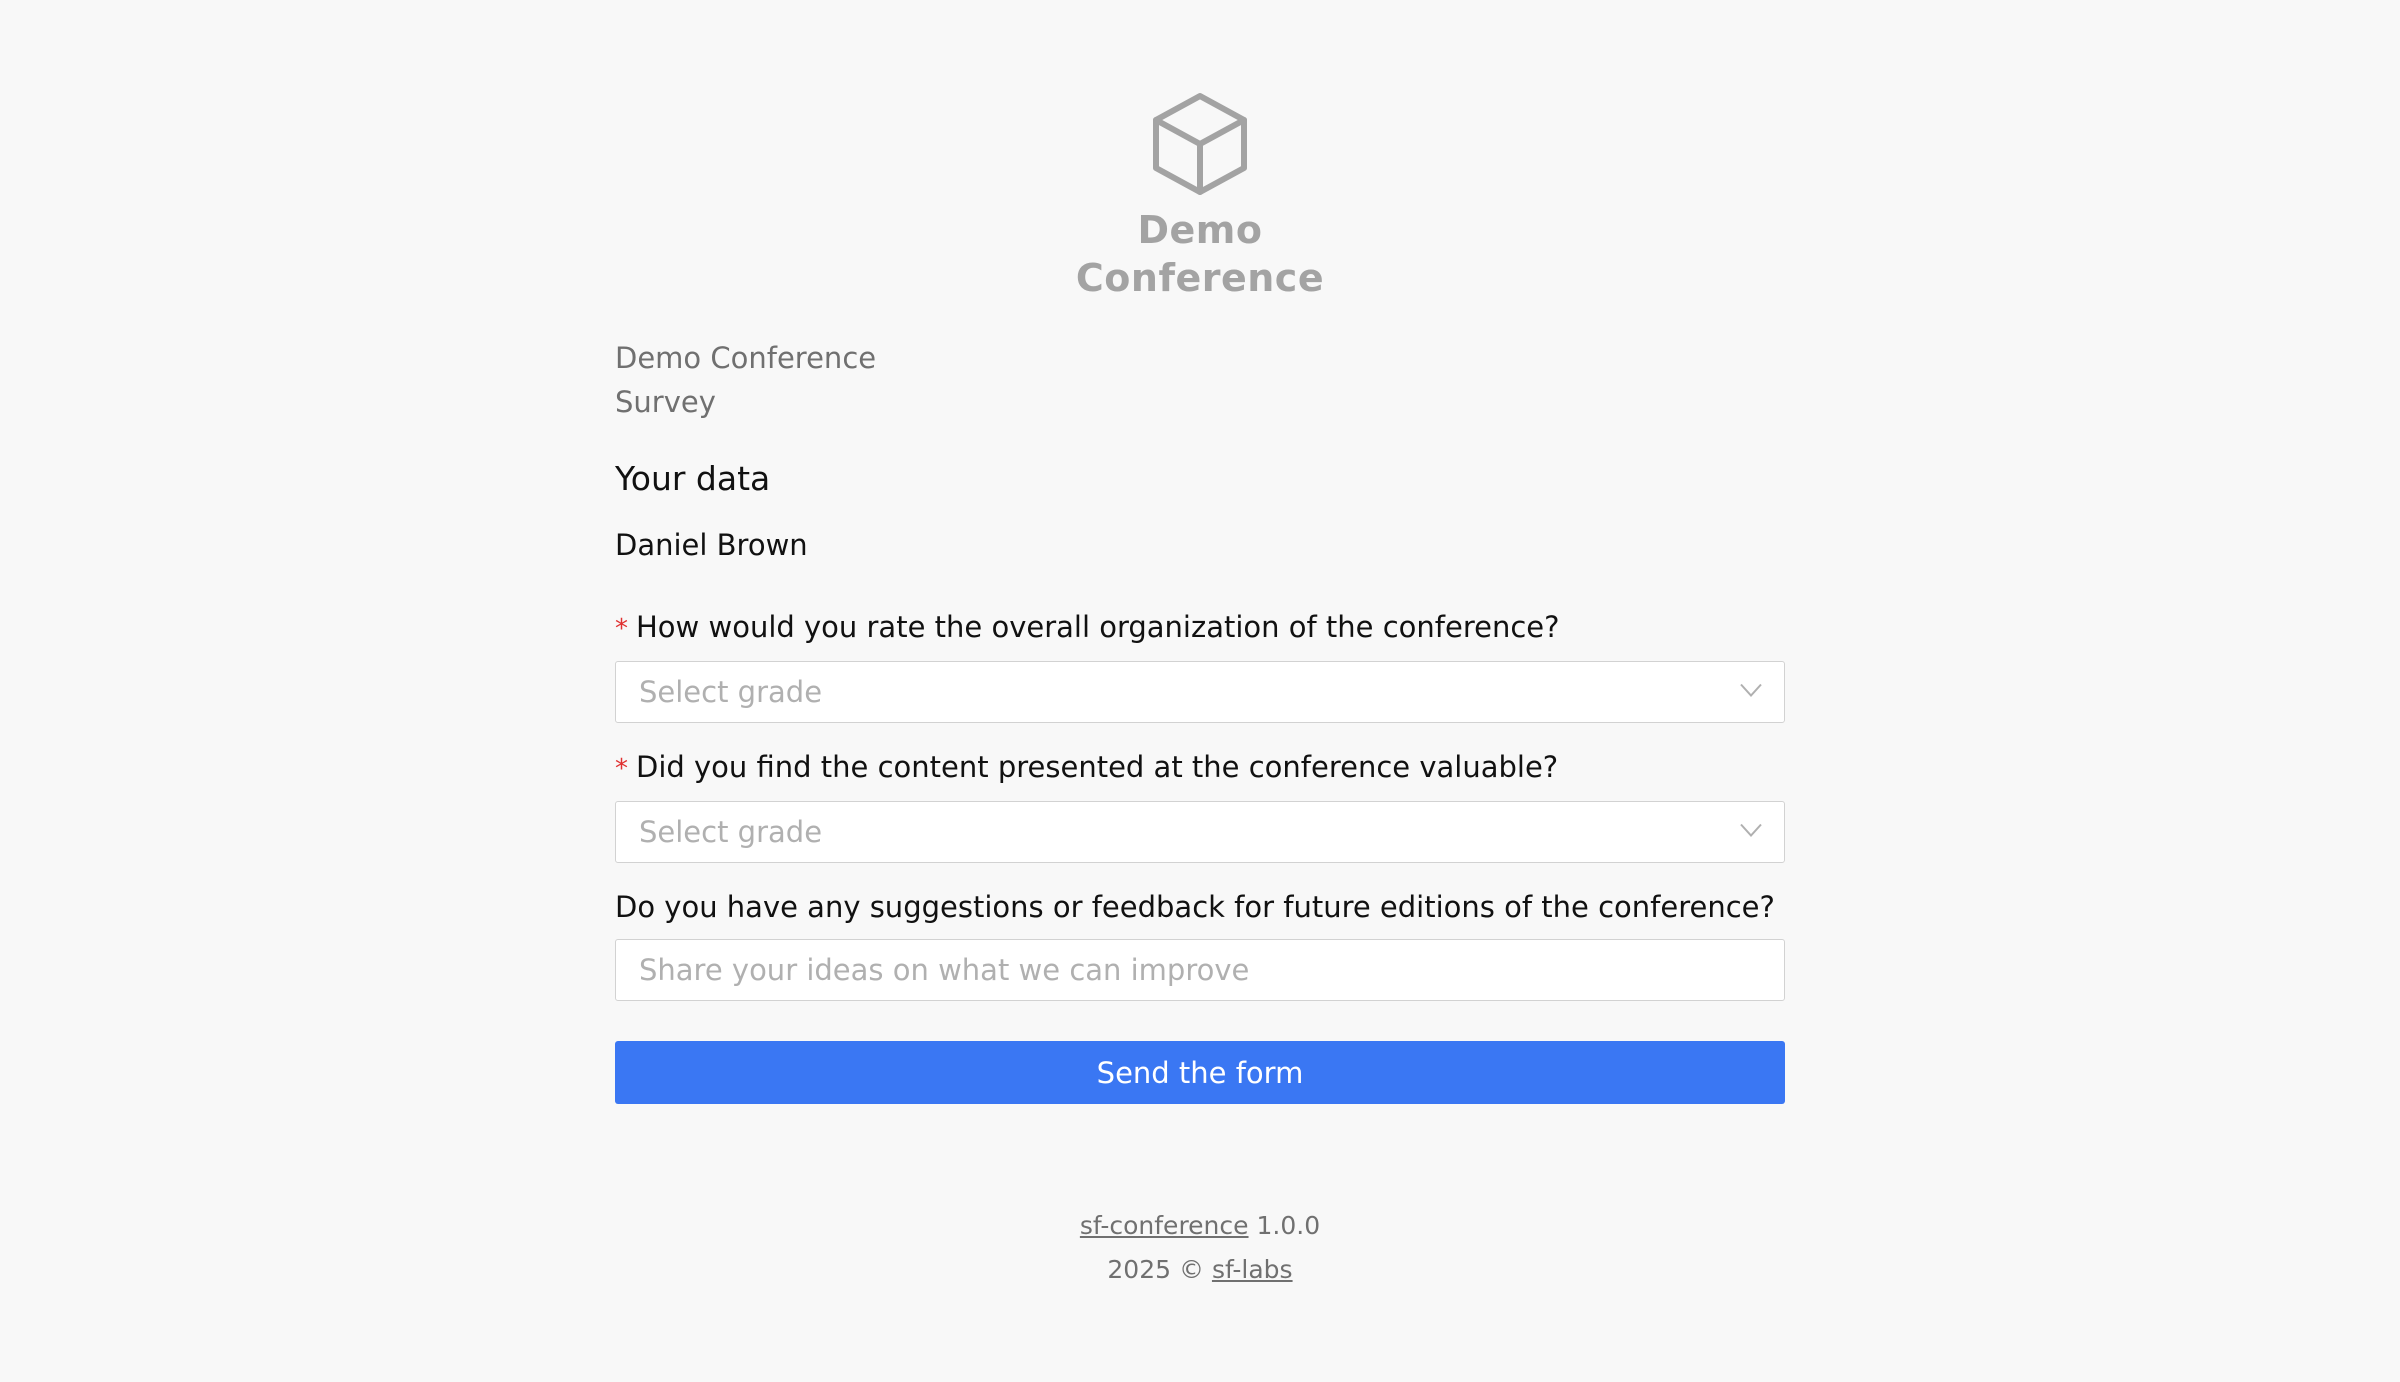 The image size is (2400, 1382). Describe the element at coordinates (1252, 1269) in the screenshot. I see `org-link: sf-labs` at that location.